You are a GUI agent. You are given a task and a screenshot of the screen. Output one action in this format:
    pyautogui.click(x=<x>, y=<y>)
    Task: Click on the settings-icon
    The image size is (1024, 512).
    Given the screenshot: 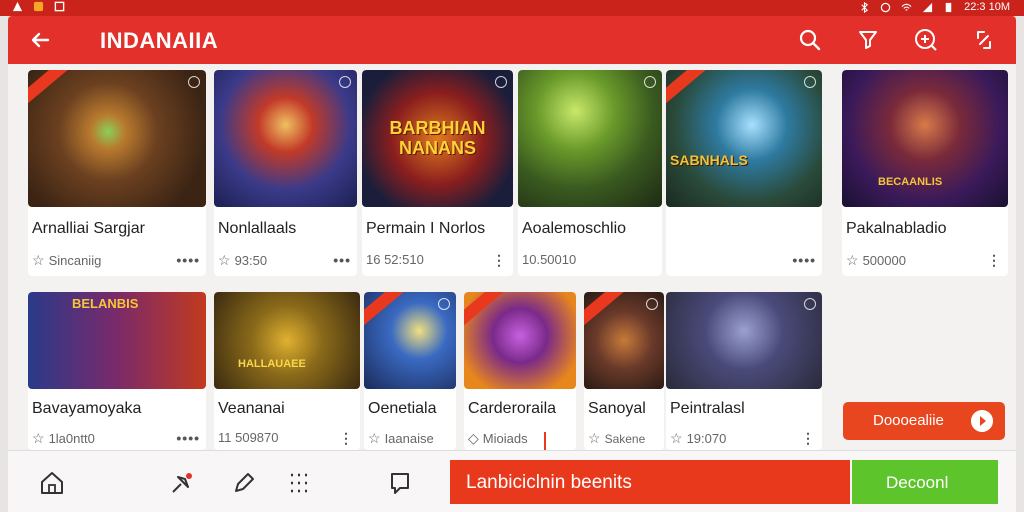 What is the action you would take?
    pyautogui.click(x=984, y=40)
    